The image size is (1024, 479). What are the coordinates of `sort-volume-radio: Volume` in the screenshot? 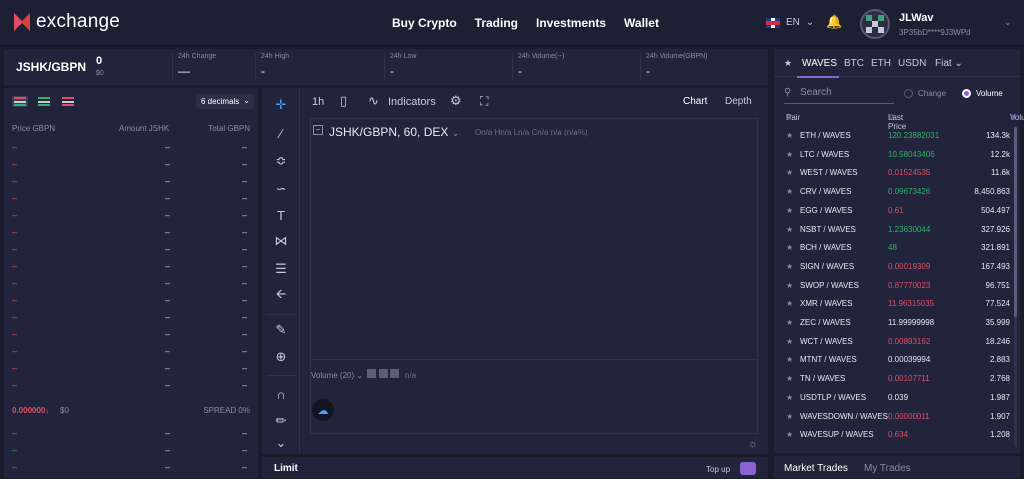 It's located at (982, 93).